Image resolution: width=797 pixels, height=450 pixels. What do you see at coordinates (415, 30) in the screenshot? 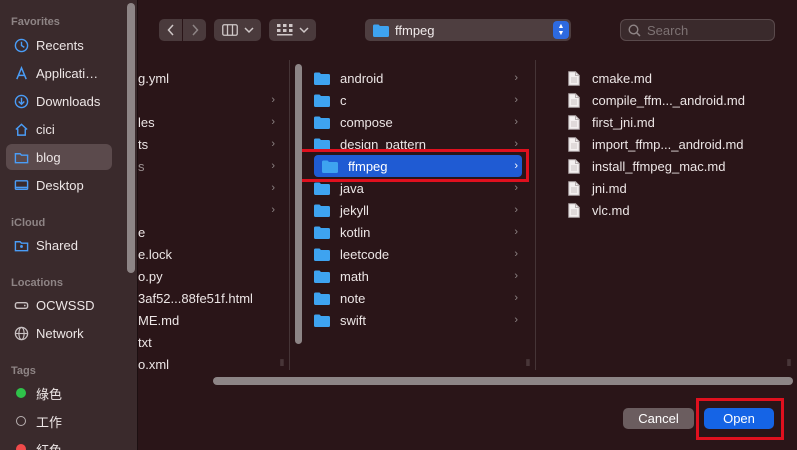
I see `path-label: ffmpeg` at bounding box center [415, 30].